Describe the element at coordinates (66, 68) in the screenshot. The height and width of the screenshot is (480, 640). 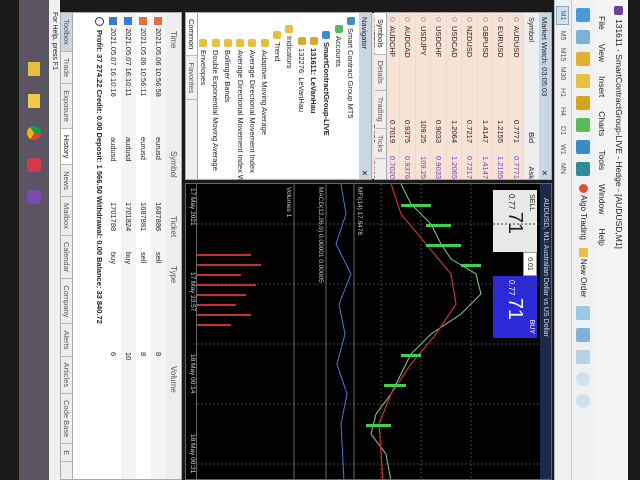
I see `tab-trade: Trade` at that location.